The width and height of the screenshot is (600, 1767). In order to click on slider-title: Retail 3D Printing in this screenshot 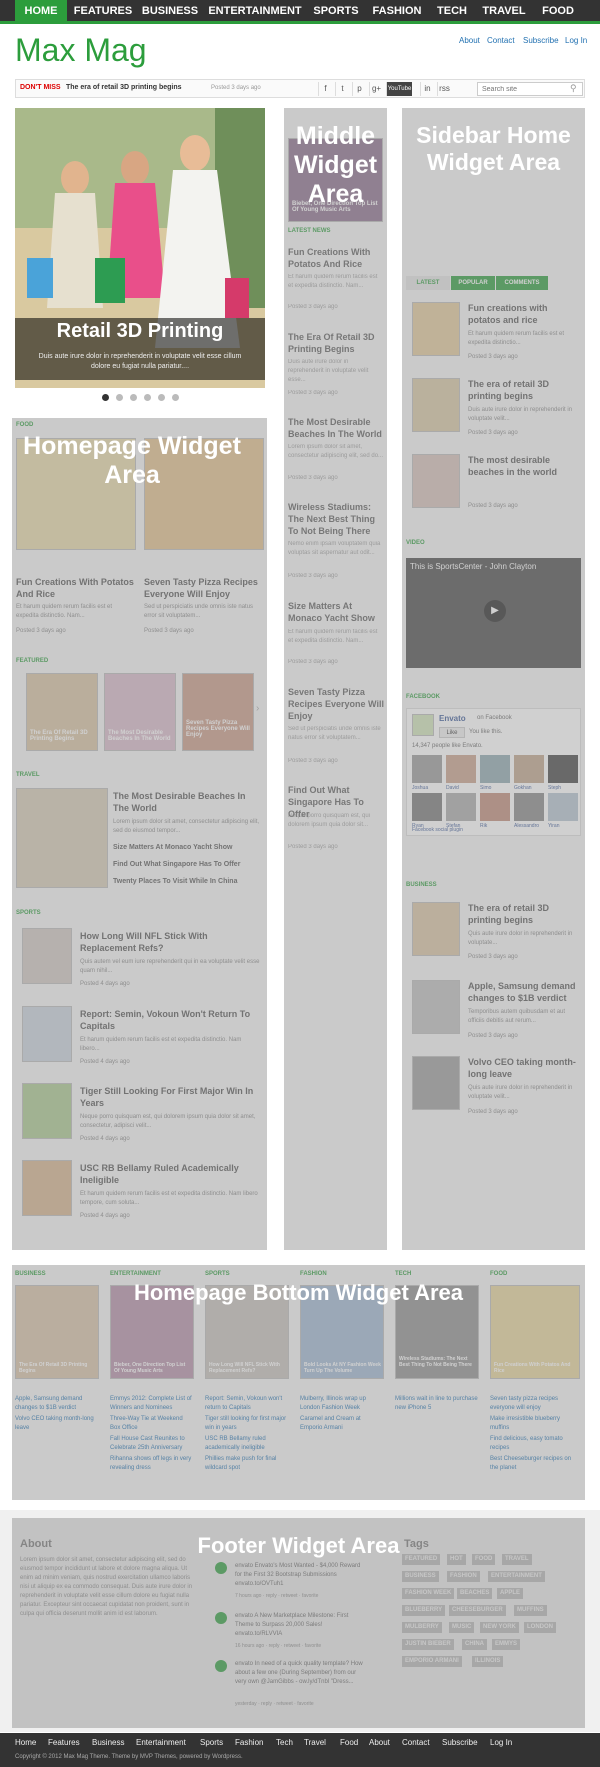, I will do `click(140, 331)`.